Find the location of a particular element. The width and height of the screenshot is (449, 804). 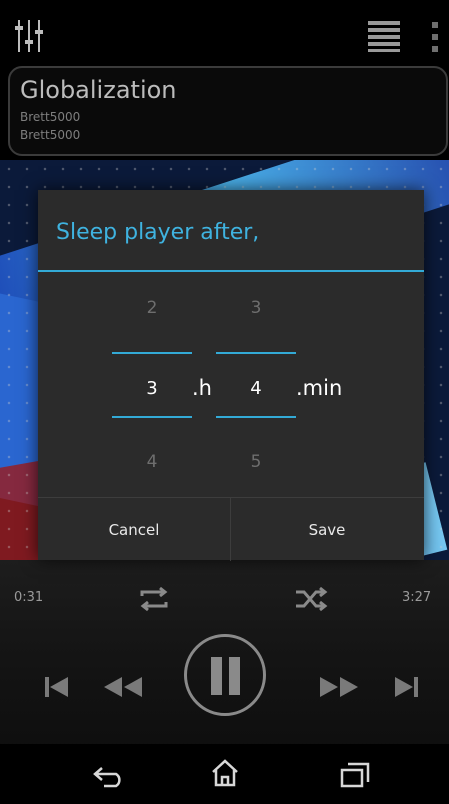

skip-next-icon is located at coordinates (406, 687).